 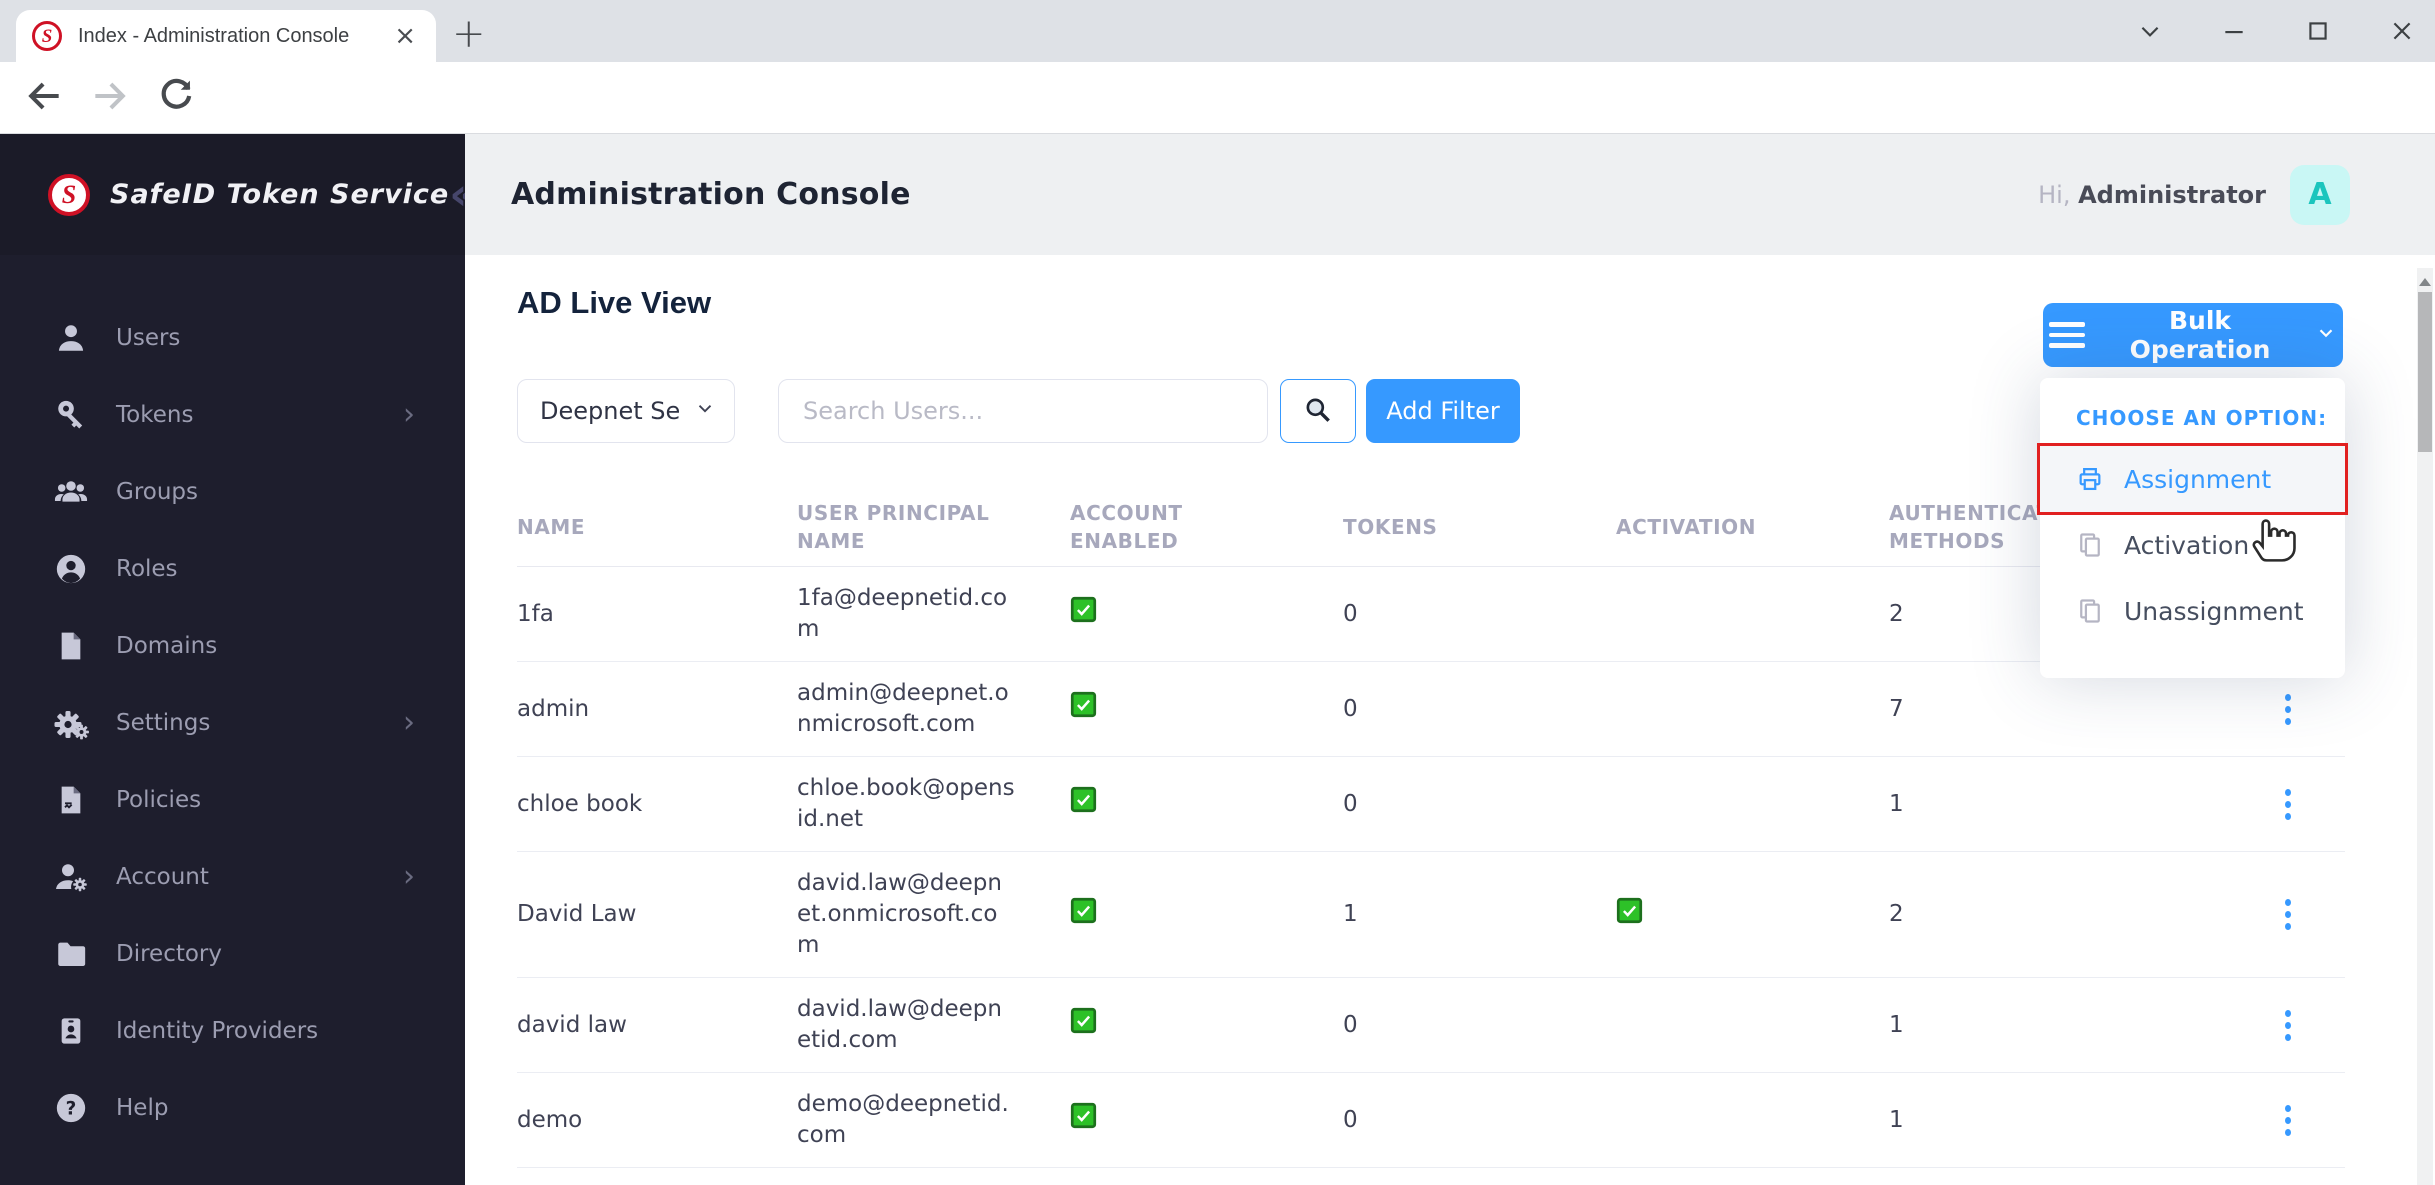 What do you see at coordinates (232, 491) in the screenshot?
I see `sidebar-item-groups: Groups` at bounding box center [232, 491].